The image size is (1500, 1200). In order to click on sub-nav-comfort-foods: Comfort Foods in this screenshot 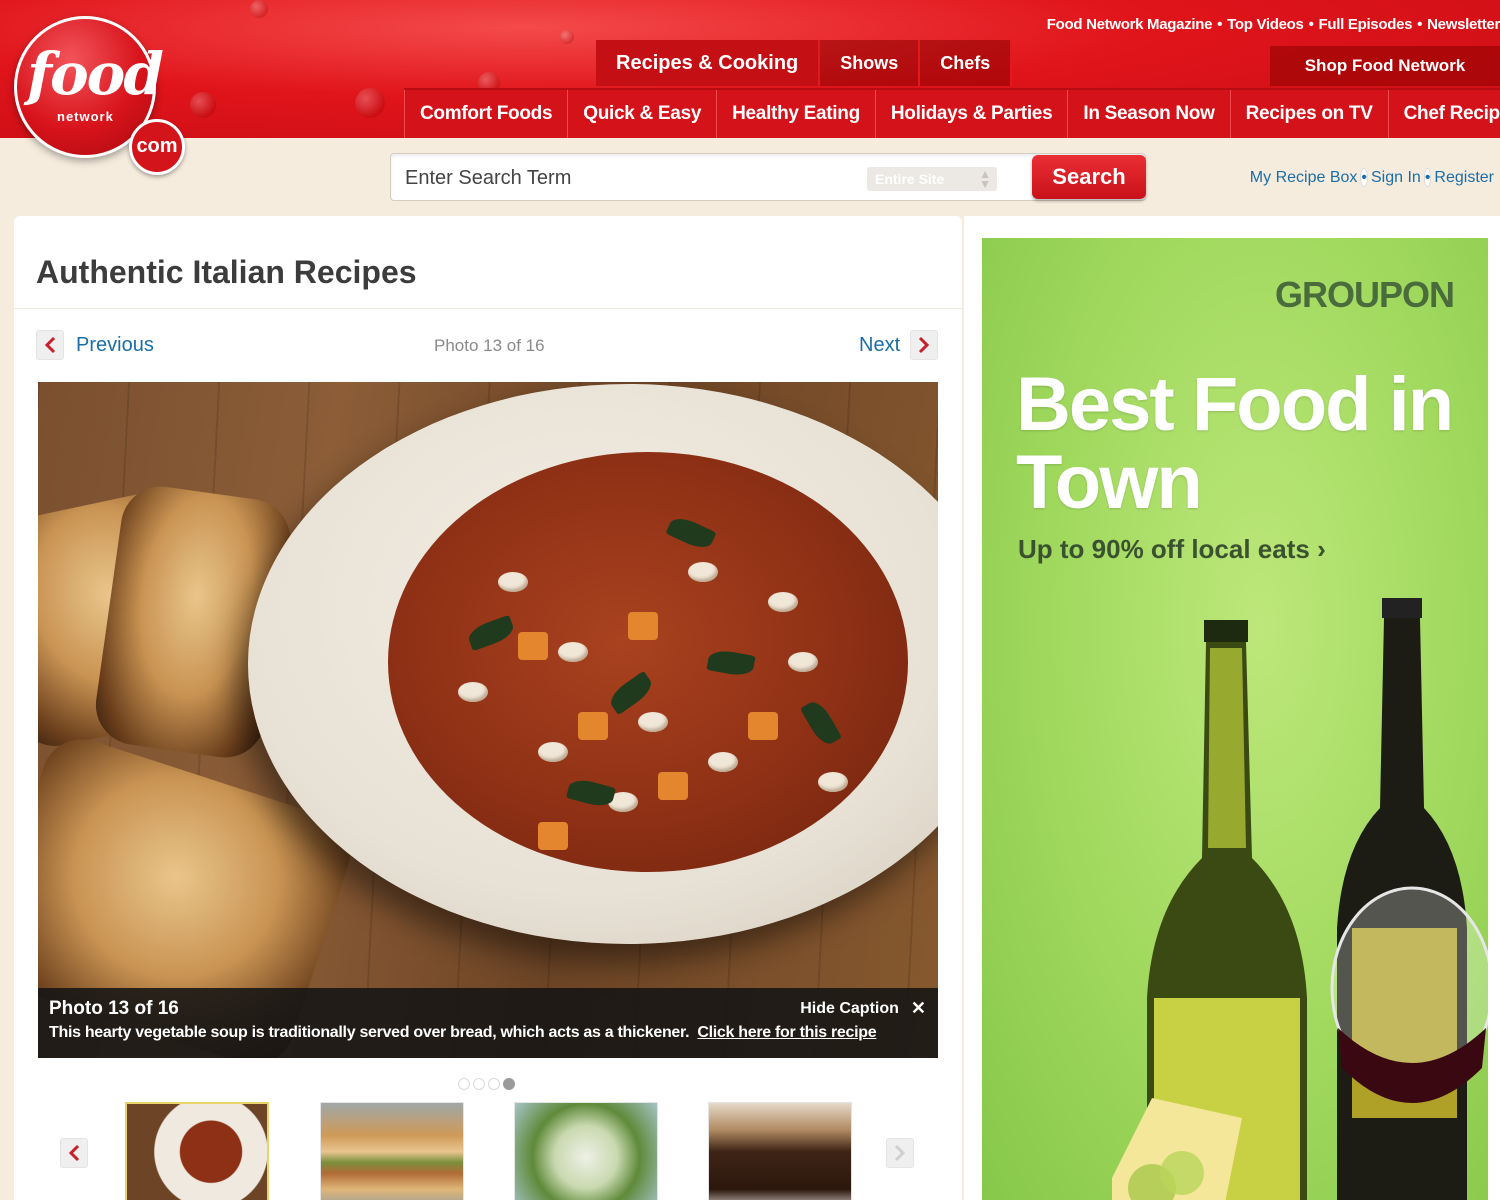, I will do `click(485, 114)`.